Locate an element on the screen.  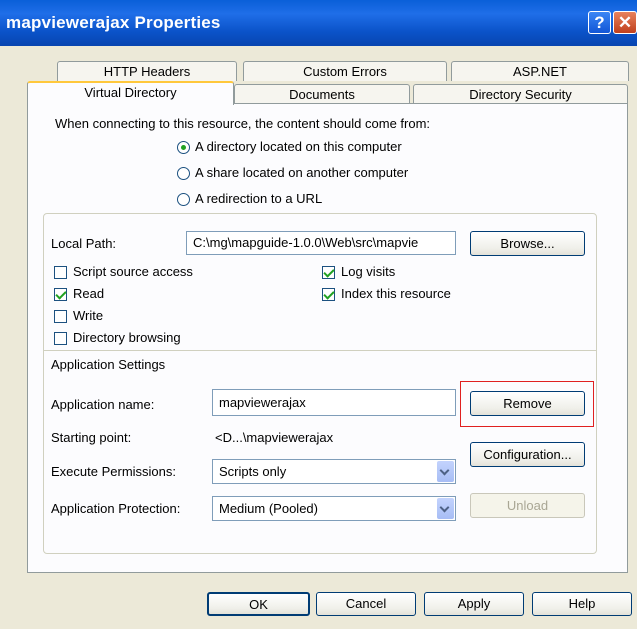
cancel-button: Cancel is located at coordinates (366, 604).